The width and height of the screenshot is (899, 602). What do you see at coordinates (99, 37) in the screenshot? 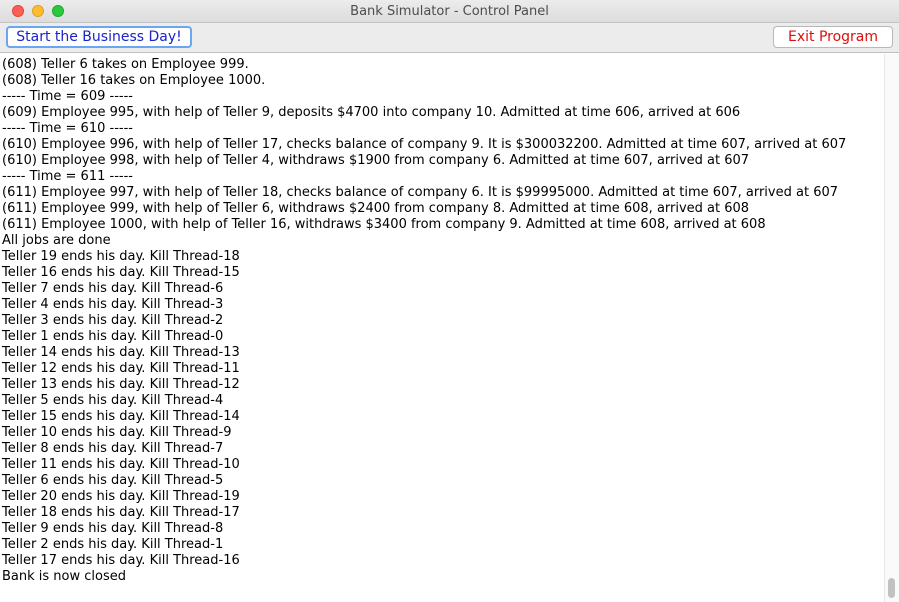
I see `start-business-day-button: Start the Business Day!` at bounding box center [99, 37].